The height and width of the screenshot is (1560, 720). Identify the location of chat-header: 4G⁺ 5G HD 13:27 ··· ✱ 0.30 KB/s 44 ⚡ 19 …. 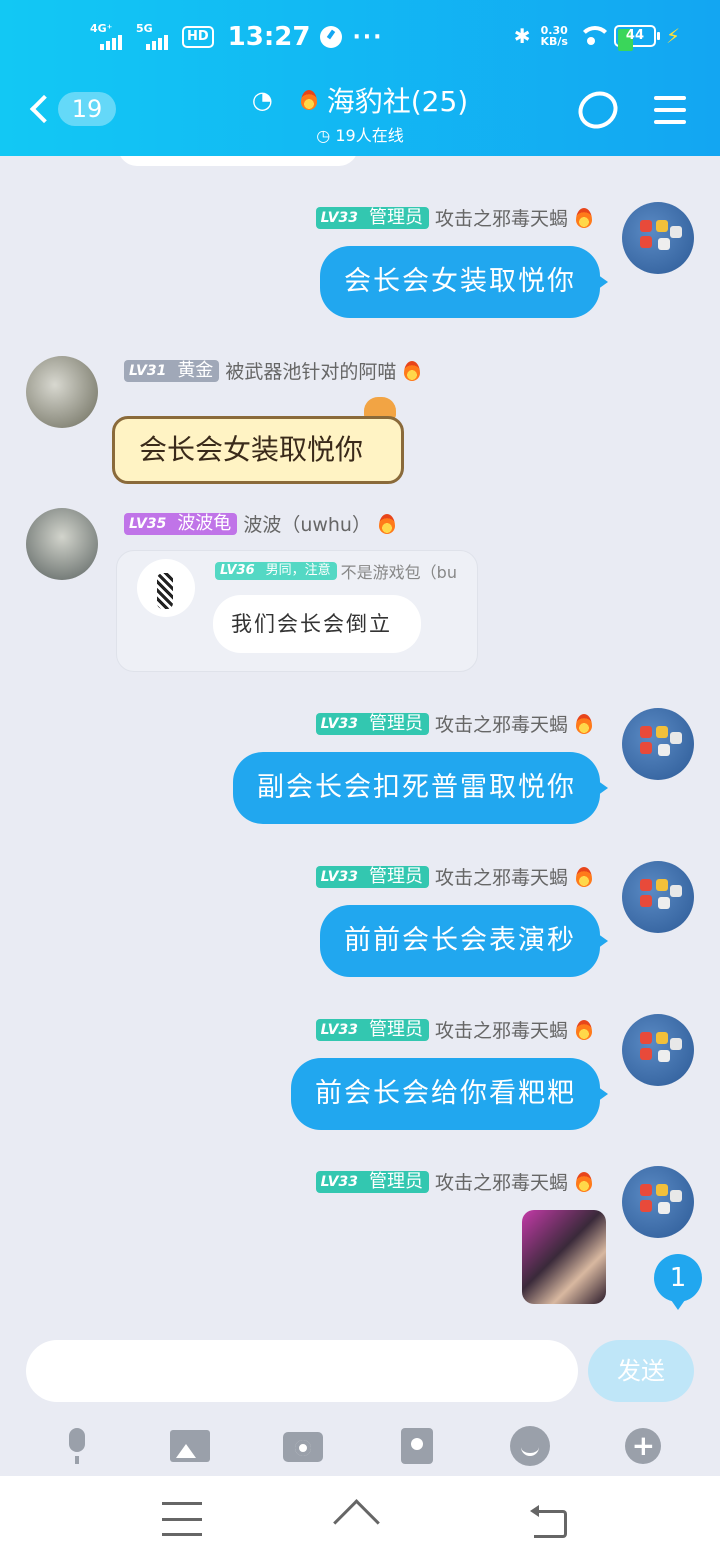
(360, 78).